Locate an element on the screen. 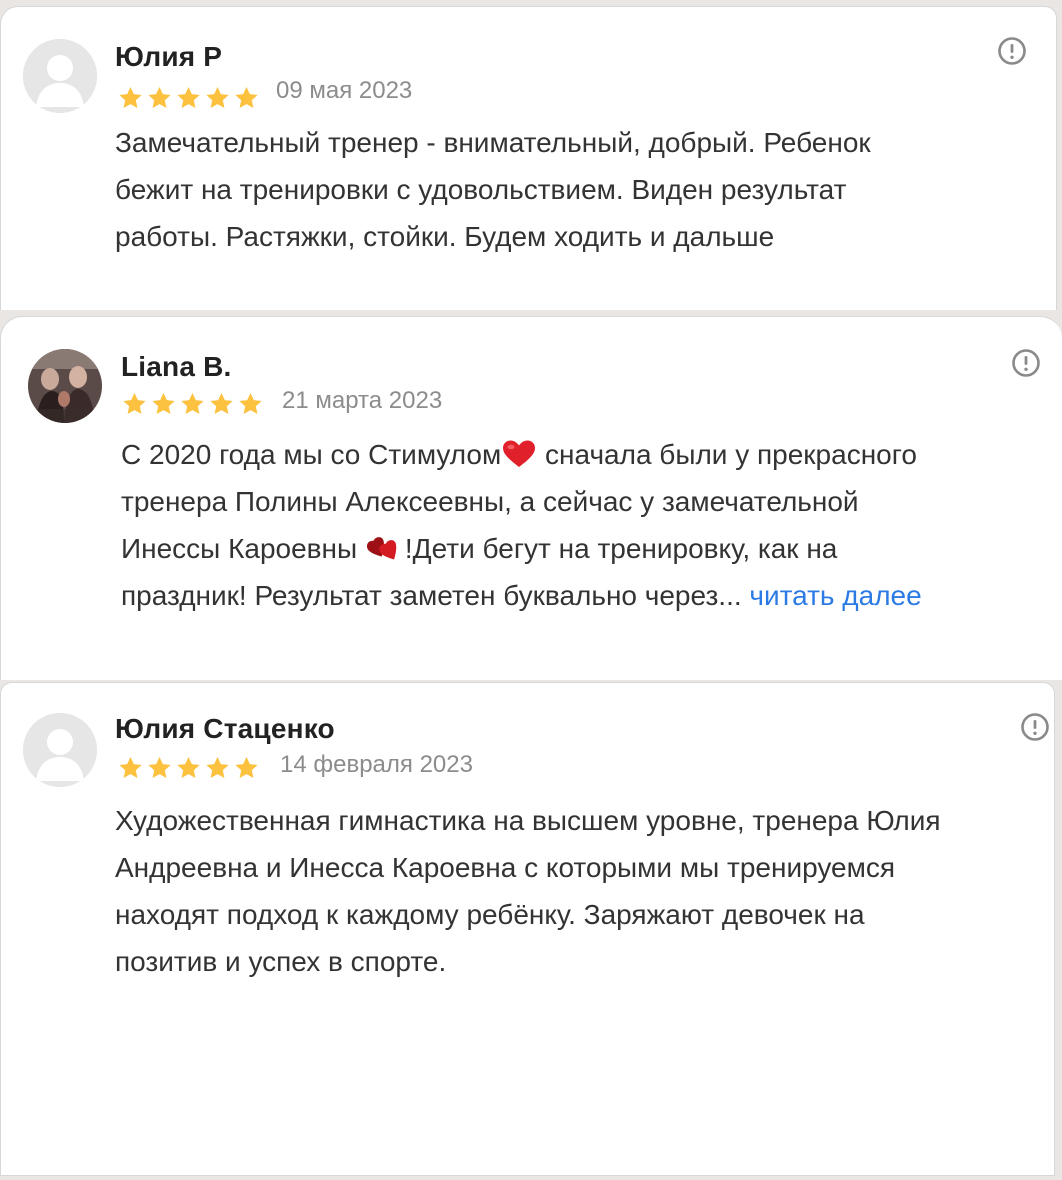 This screenshot has width=1062, height=1180. review-text-fragment: С 2020 года мы со Стимулом is located at coordinates (311, 454).